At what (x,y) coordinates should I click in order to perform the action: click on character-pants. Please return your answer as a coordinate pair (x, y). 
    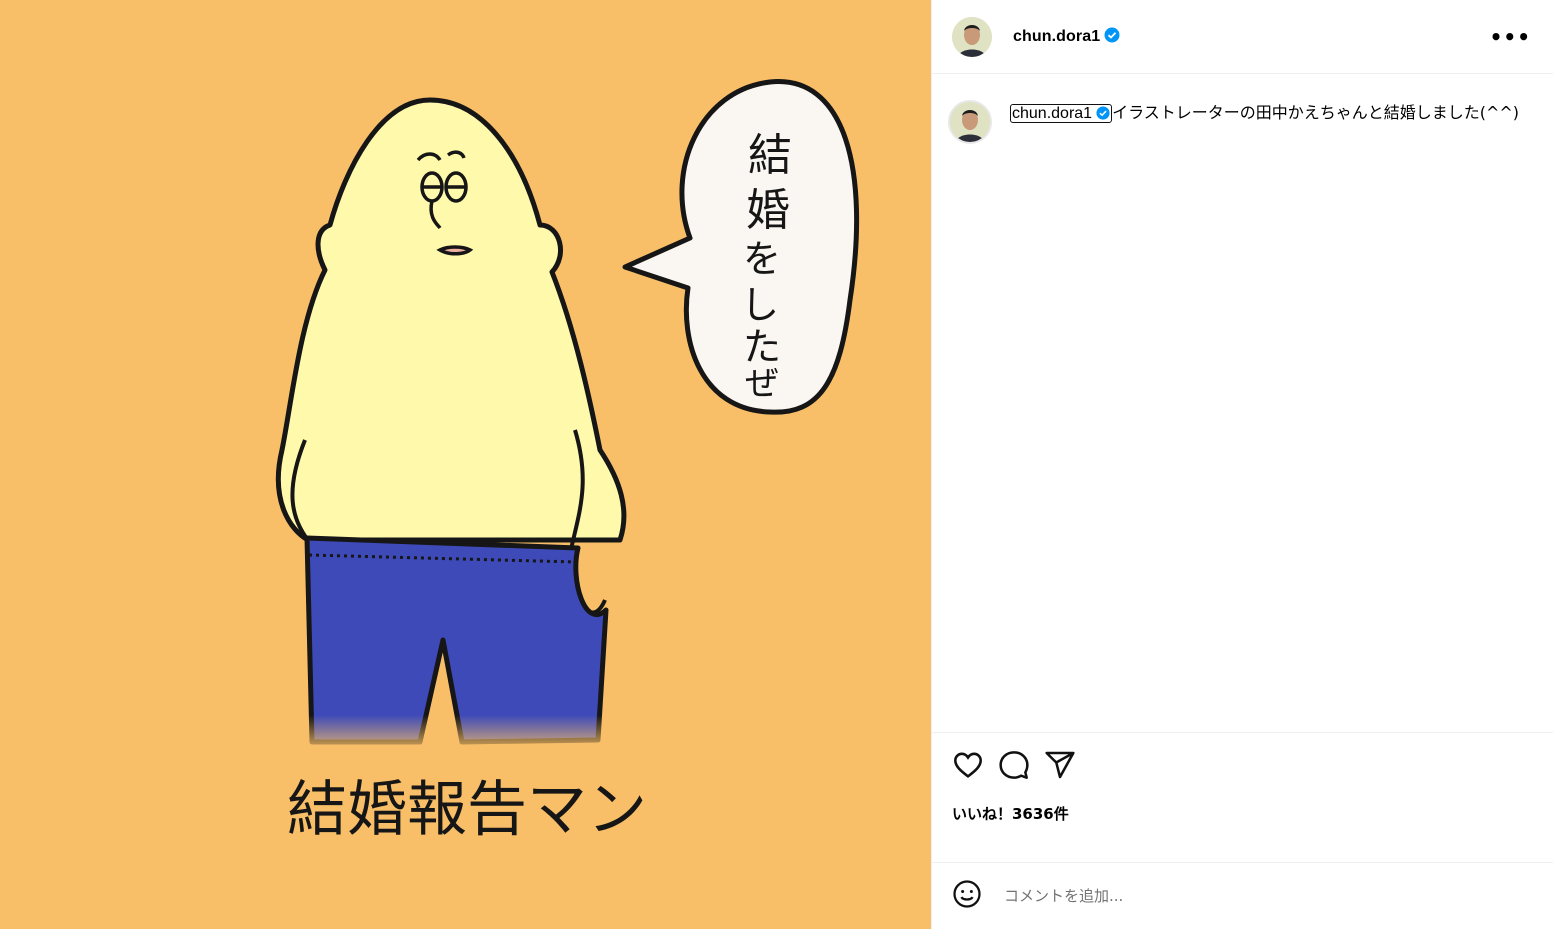
    Looking at the image, I should click on (456, 640).